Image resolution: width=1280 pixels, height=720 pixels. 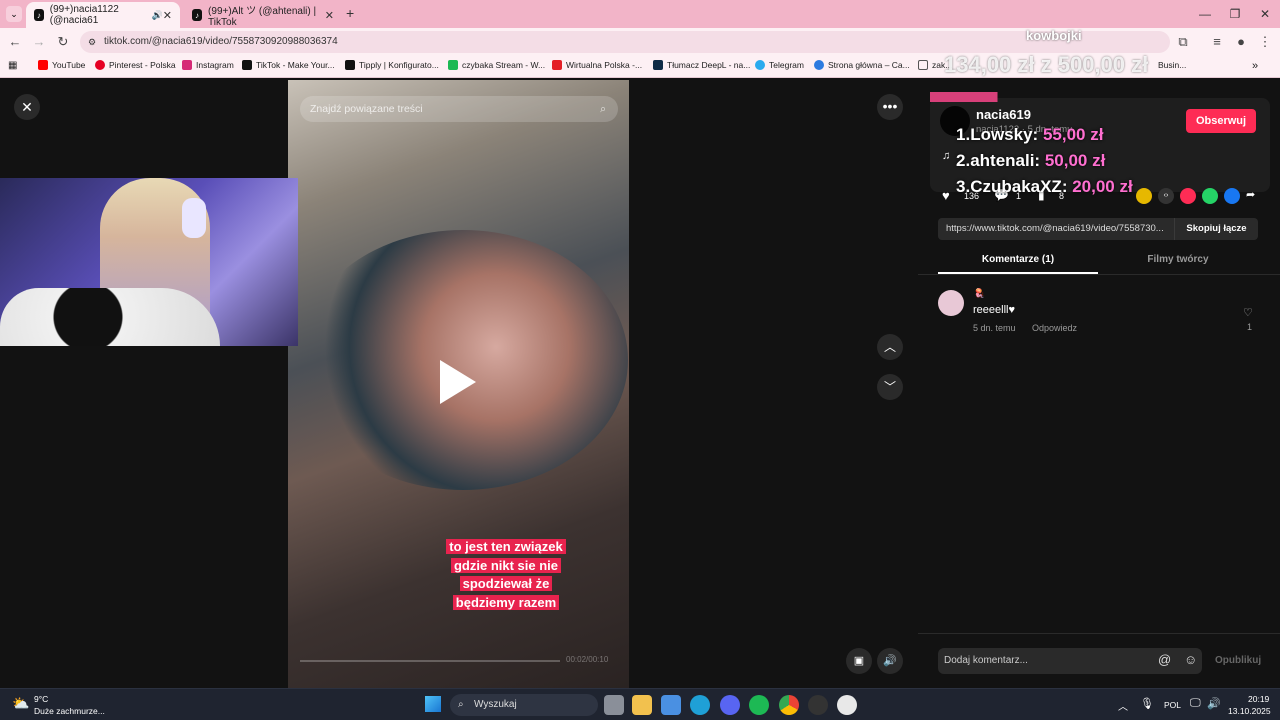 I want to click on like-icon: ♥, so click(x=946, y=195).